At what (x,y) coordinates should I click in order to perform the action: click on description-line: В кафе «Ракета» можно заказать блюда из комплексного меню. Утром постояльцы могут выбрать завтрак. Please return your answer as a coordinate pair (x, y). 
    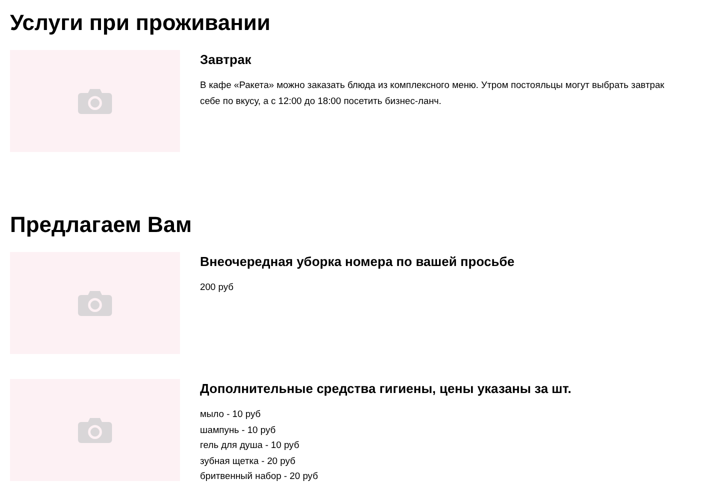
    Looking at the image, I should click on (432, 85).